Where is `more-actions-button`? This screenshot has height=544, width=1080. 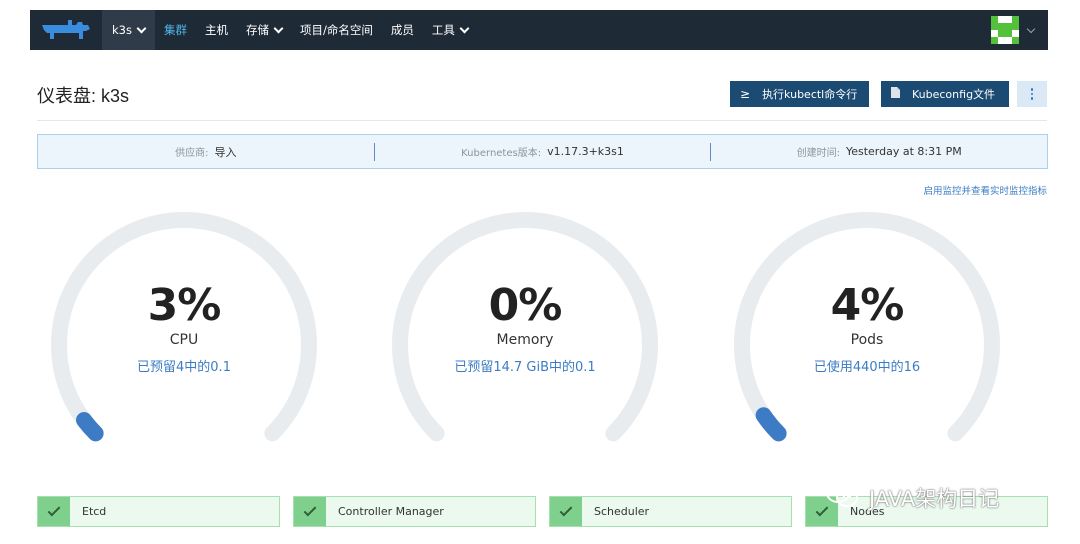 more-actions-button is located at coordinates (1032, 94).